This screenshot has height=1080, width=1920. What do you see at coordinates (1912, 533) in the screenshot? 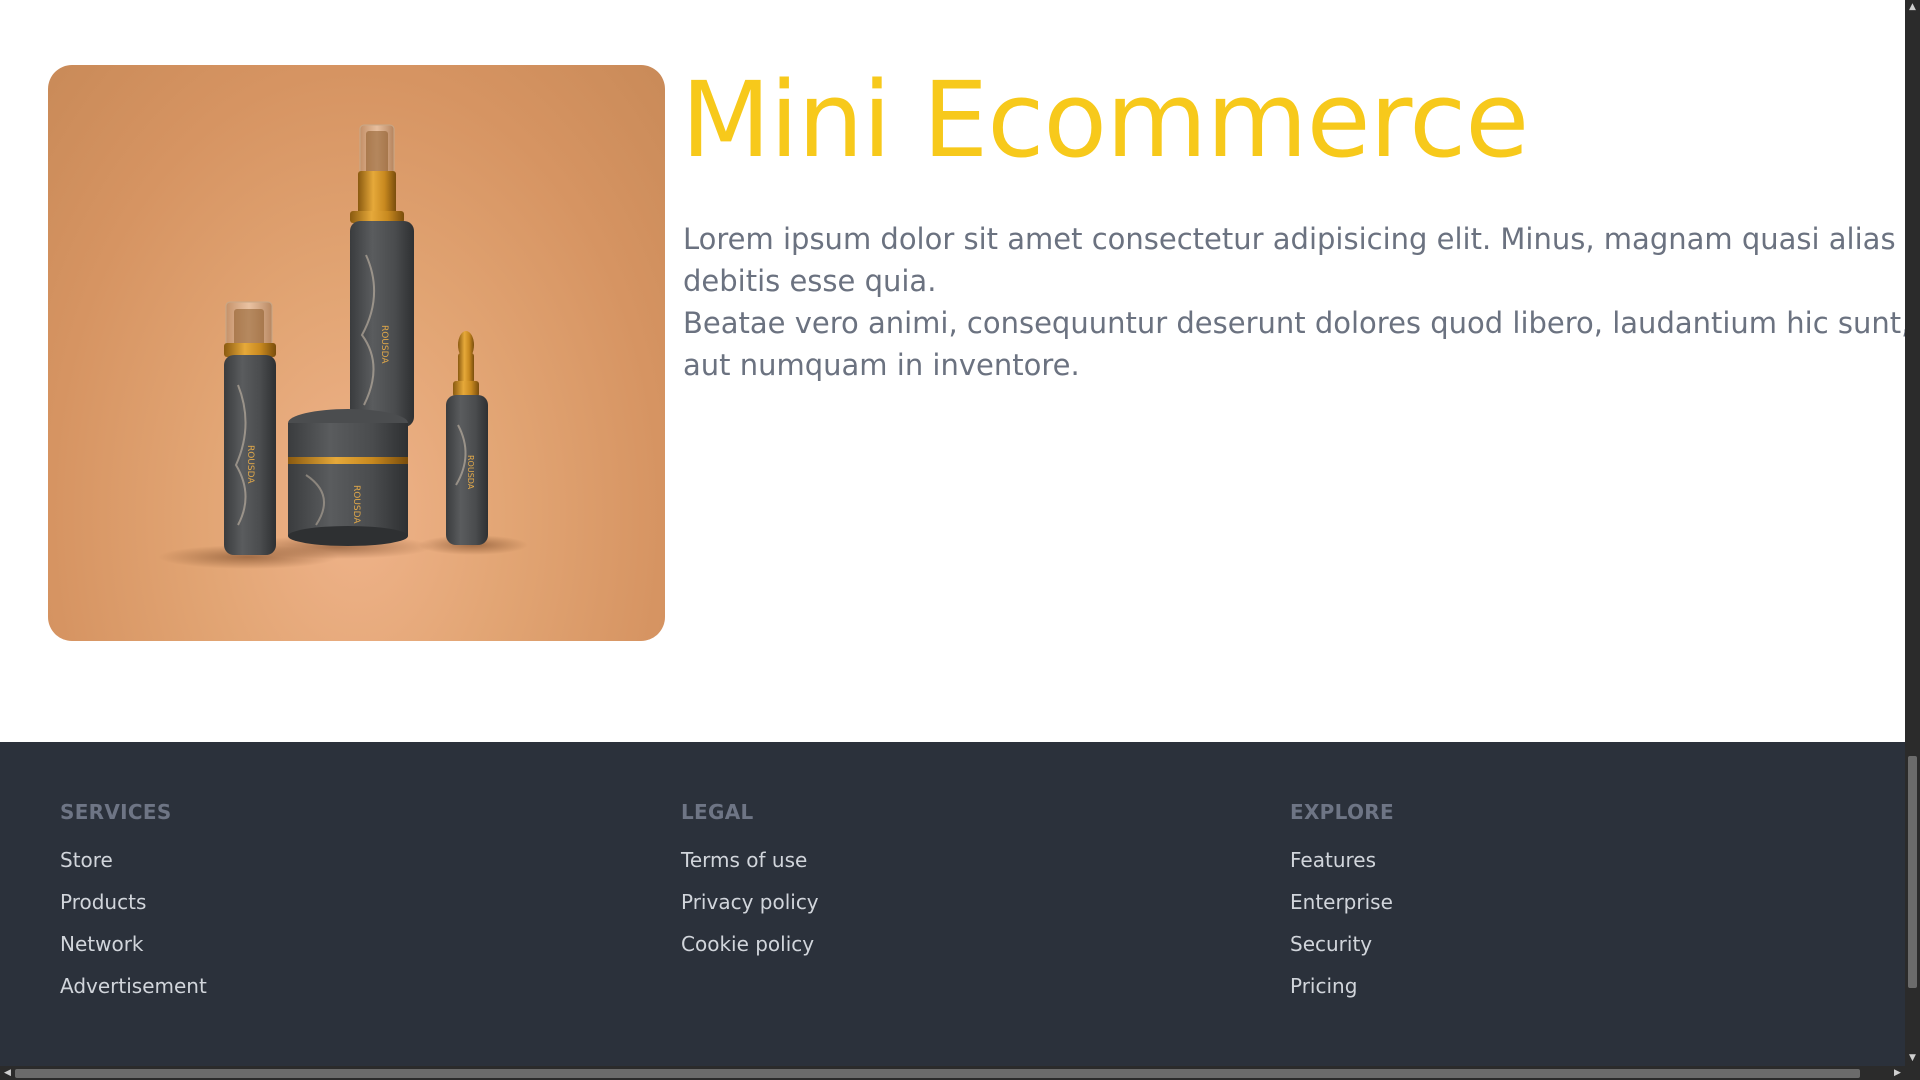
I see `vertical-scrollbar: ▲ ▼` at bounding box center [1912, 533].